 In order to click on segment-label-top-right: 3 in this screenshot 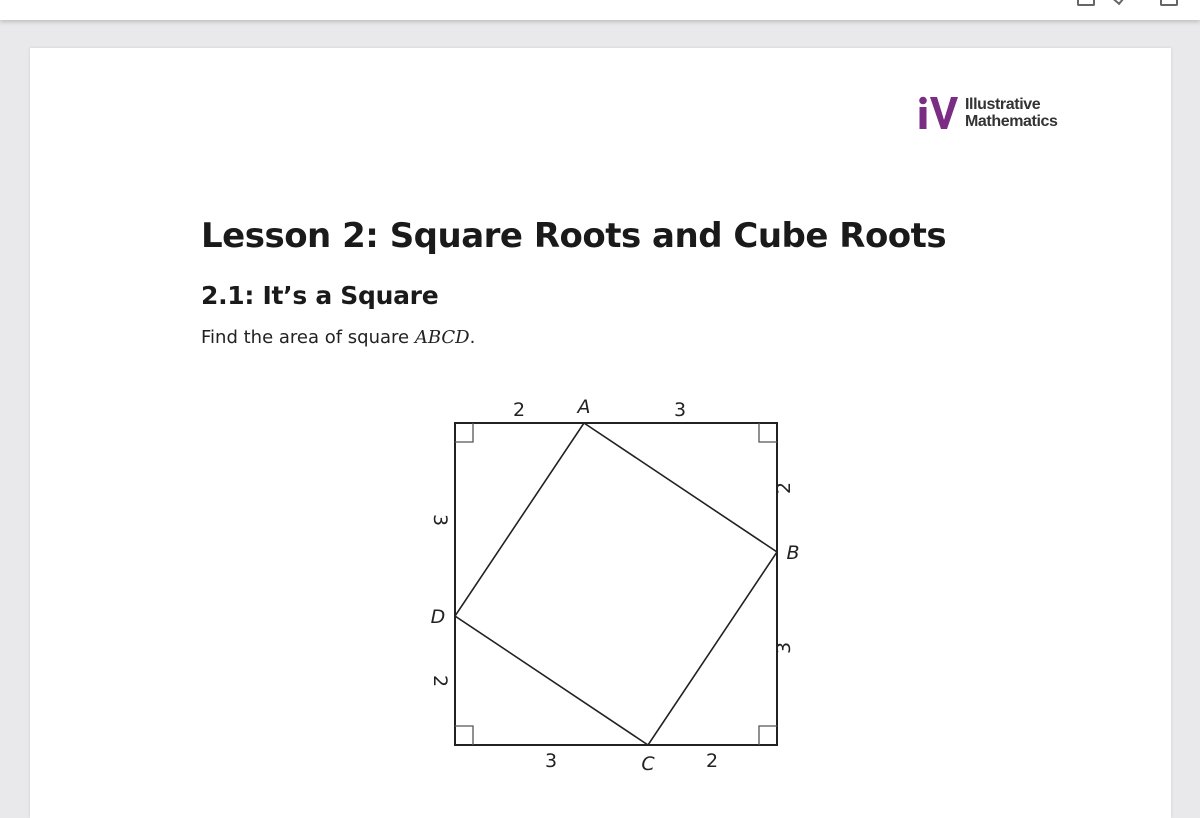, I will do `click(680, 410)`.